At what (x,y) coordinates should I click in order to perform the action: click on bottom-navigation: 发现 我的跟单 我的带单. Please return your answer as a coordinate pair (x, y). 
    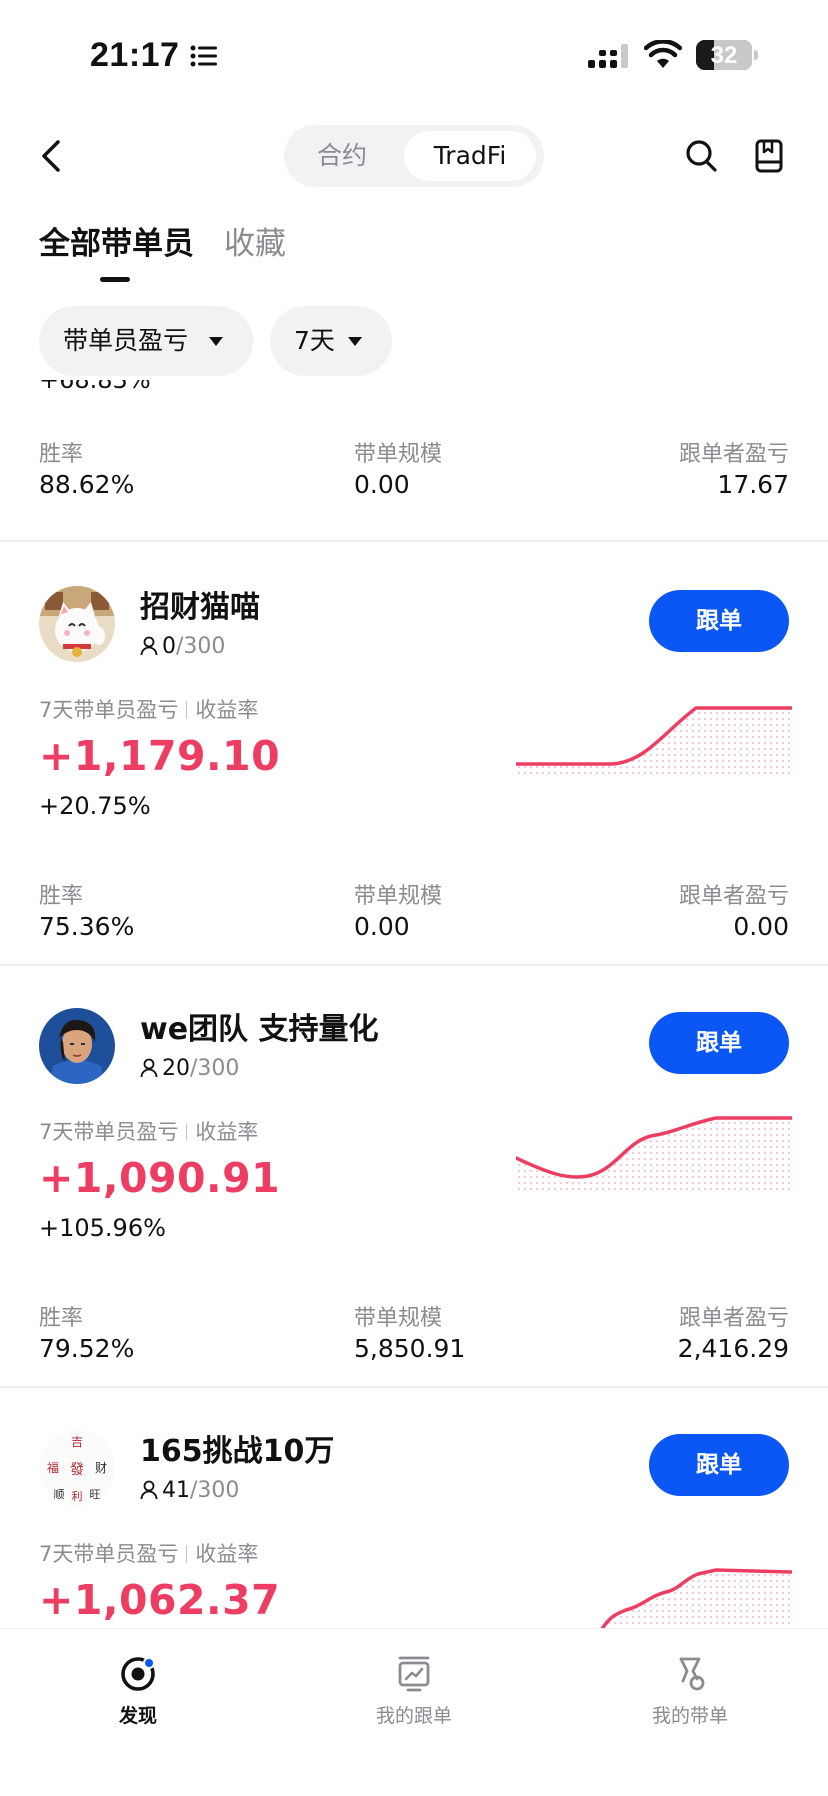
    Looking at the image, I should click on (414, 1712).